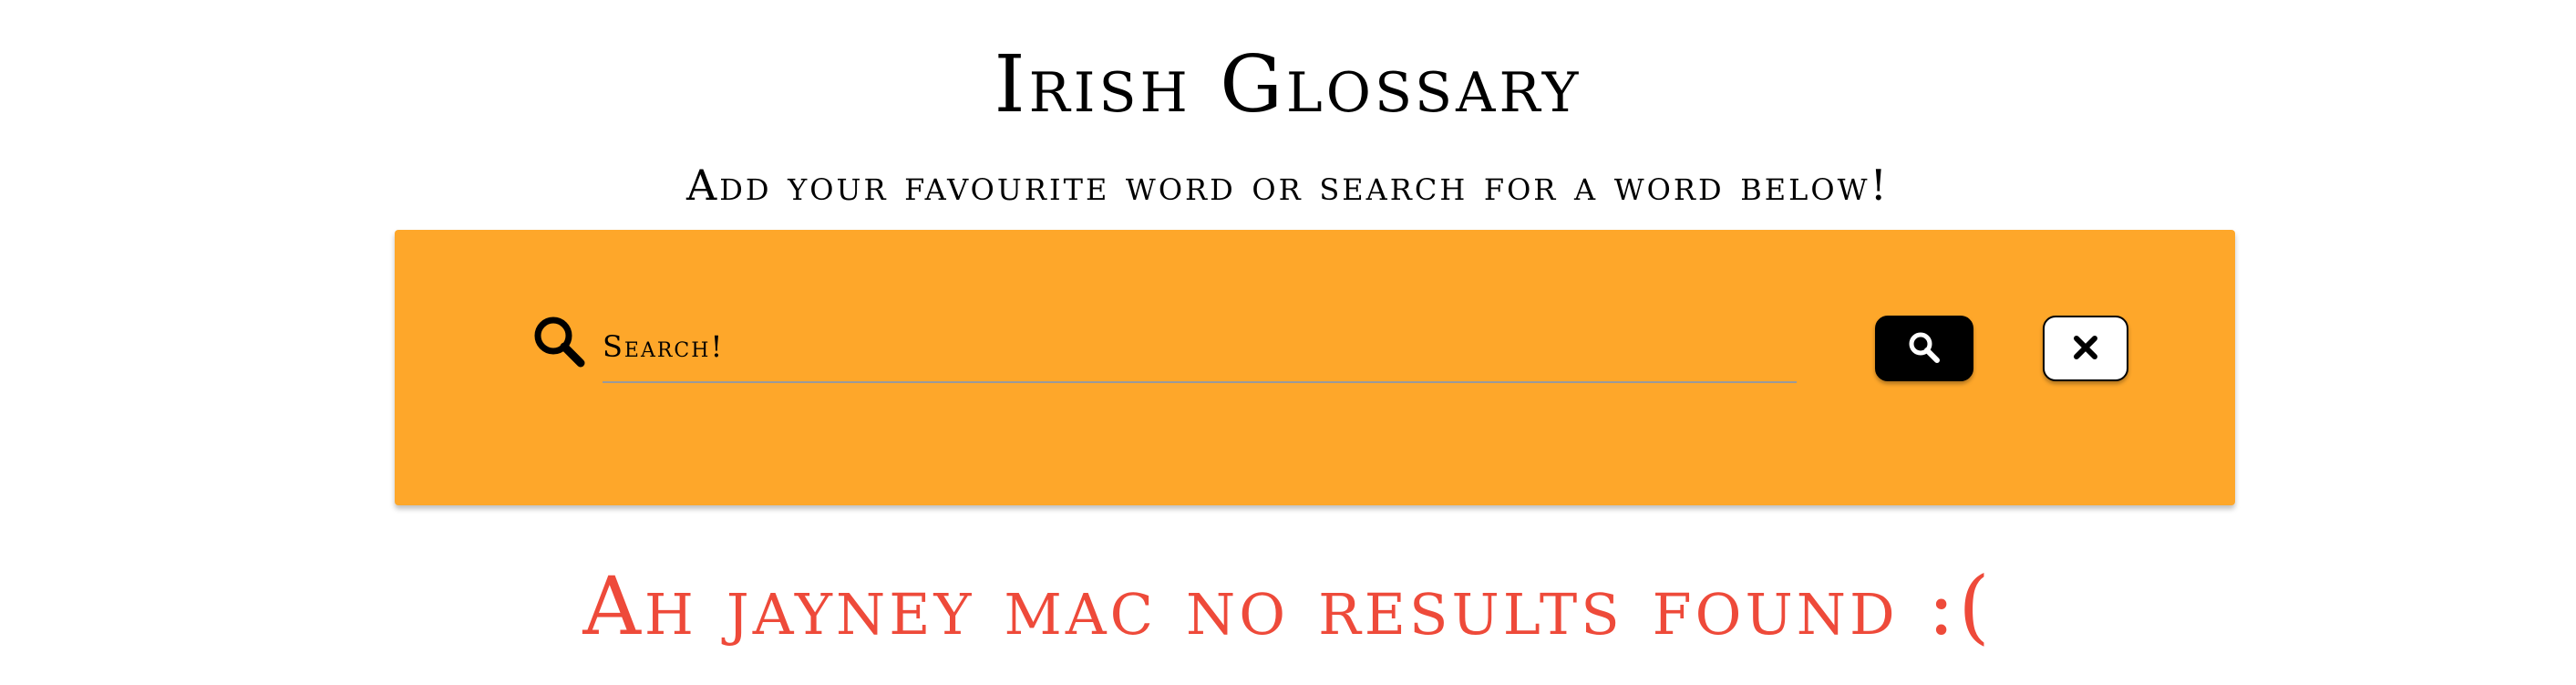 The image size is (2576, 685). Describe the element at coordinates (1288, 606) in the screenshot. I see `no-results-message: Ah jayney mac no results found :(` at that location.